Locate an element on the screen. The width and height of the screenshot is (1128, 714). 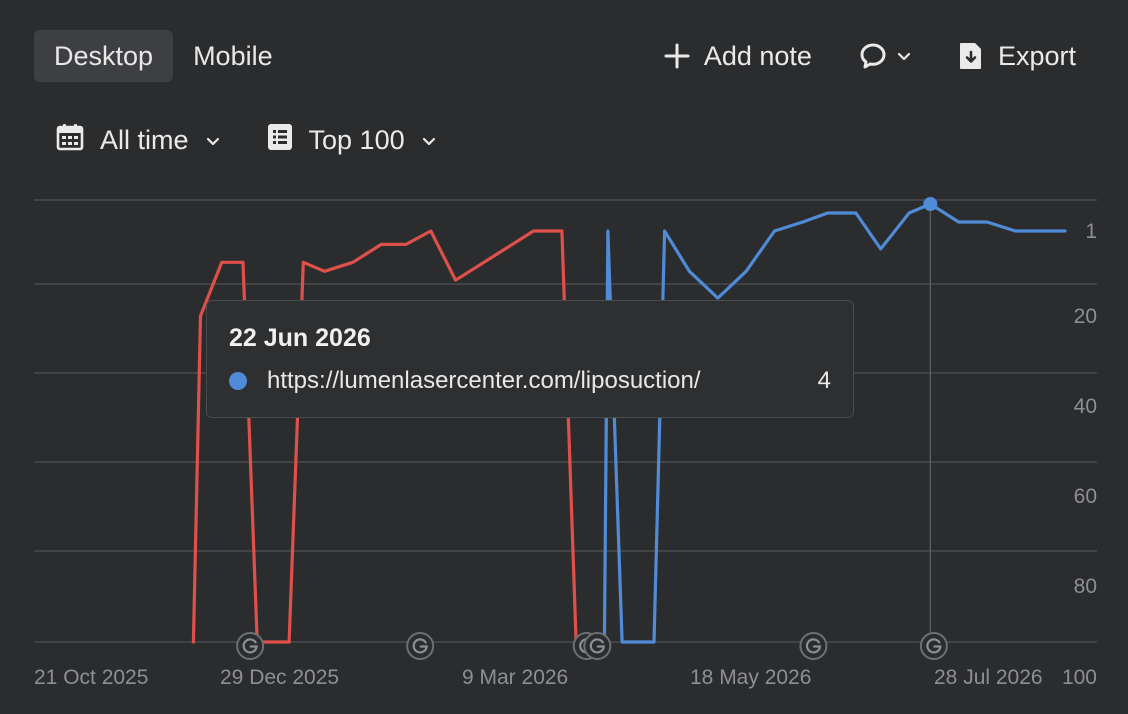
tooltip-position-value: 4 is located at coordinates (824, 380).